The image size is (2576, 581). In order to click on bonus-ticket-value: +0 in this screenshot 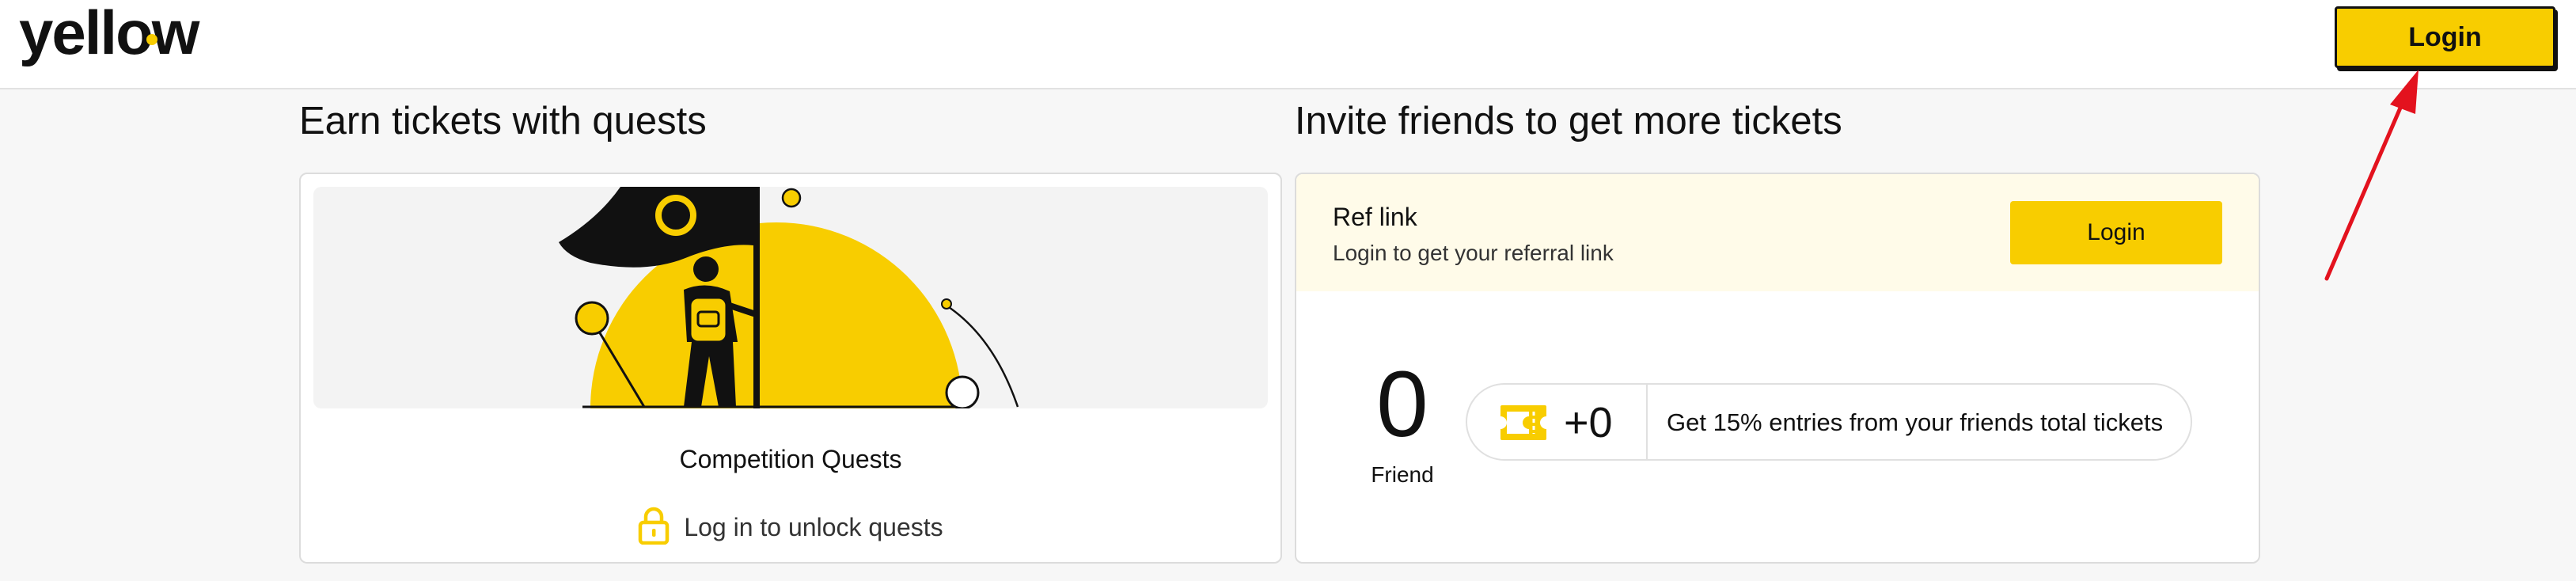, I will do `click(1588, 422)`.